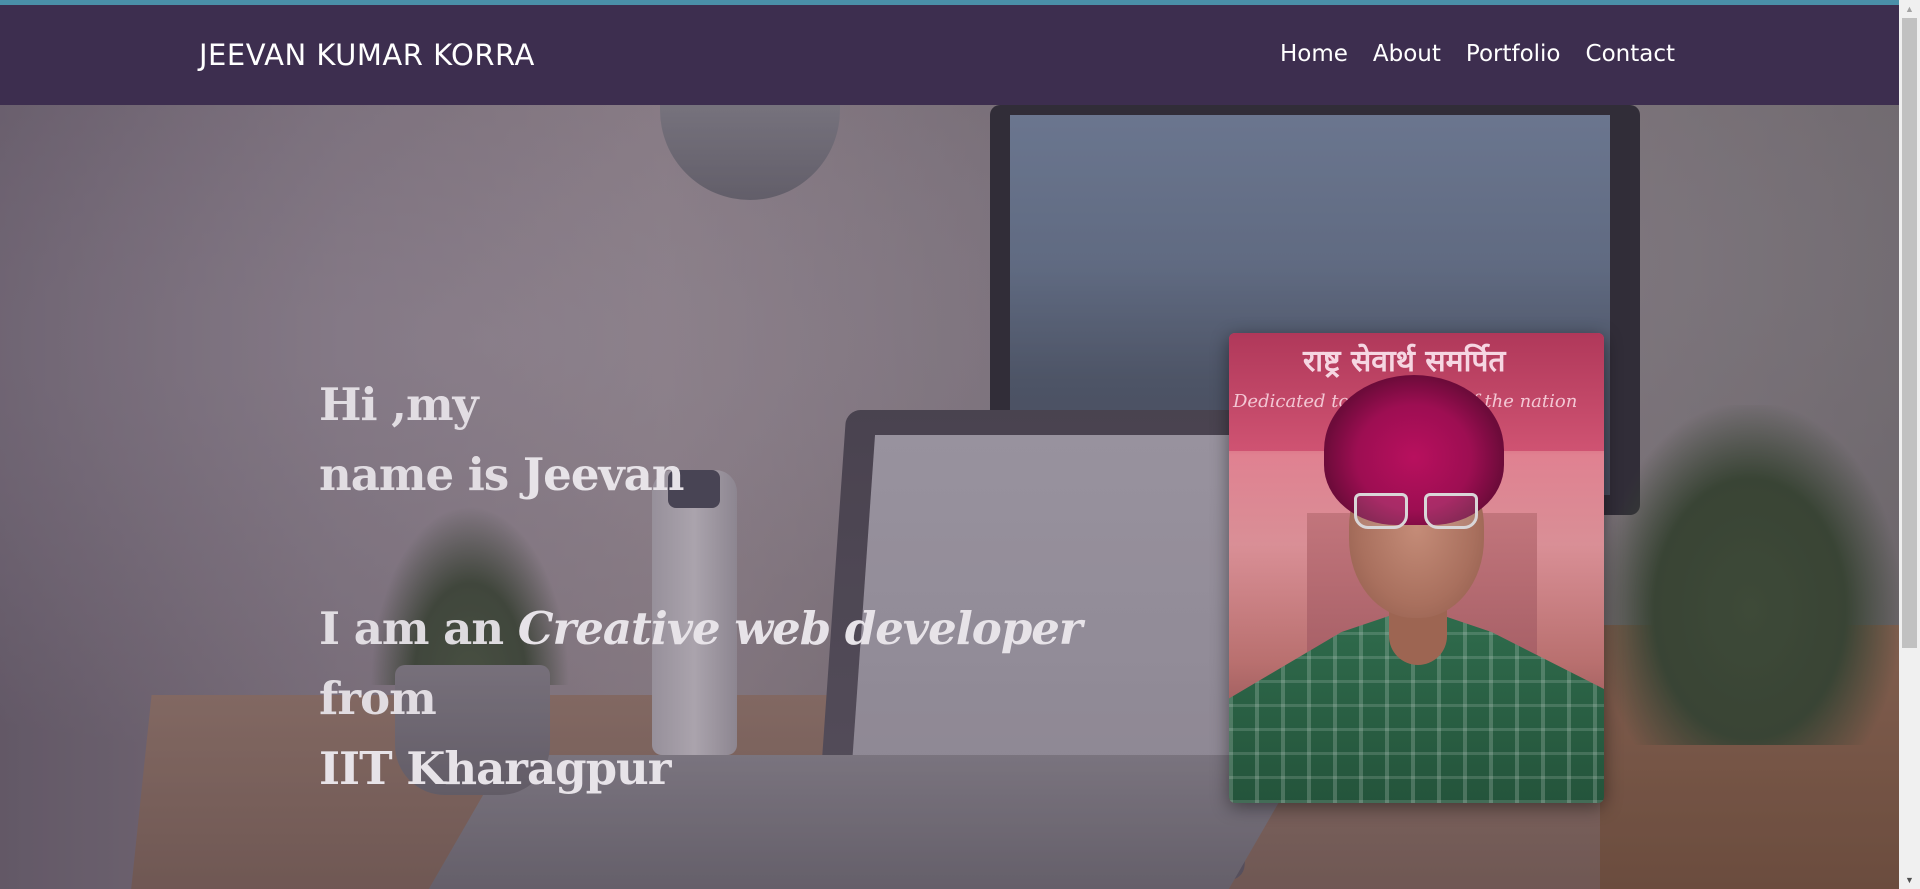  I want to click on nav-link-home: Home, so click(1314, 54).